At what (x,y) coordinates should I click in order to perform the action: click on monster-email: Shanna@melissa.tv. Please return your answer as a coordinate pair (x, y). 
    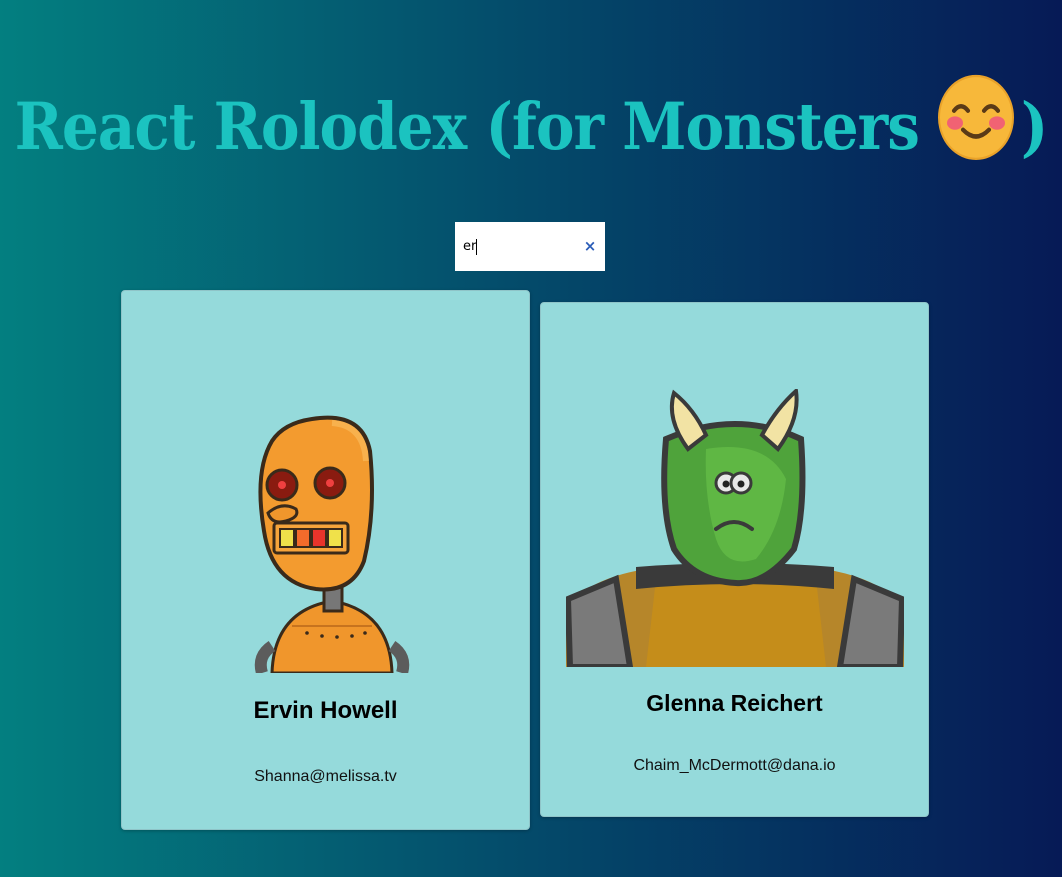
    Looking at the image, I should click on (325, 776).